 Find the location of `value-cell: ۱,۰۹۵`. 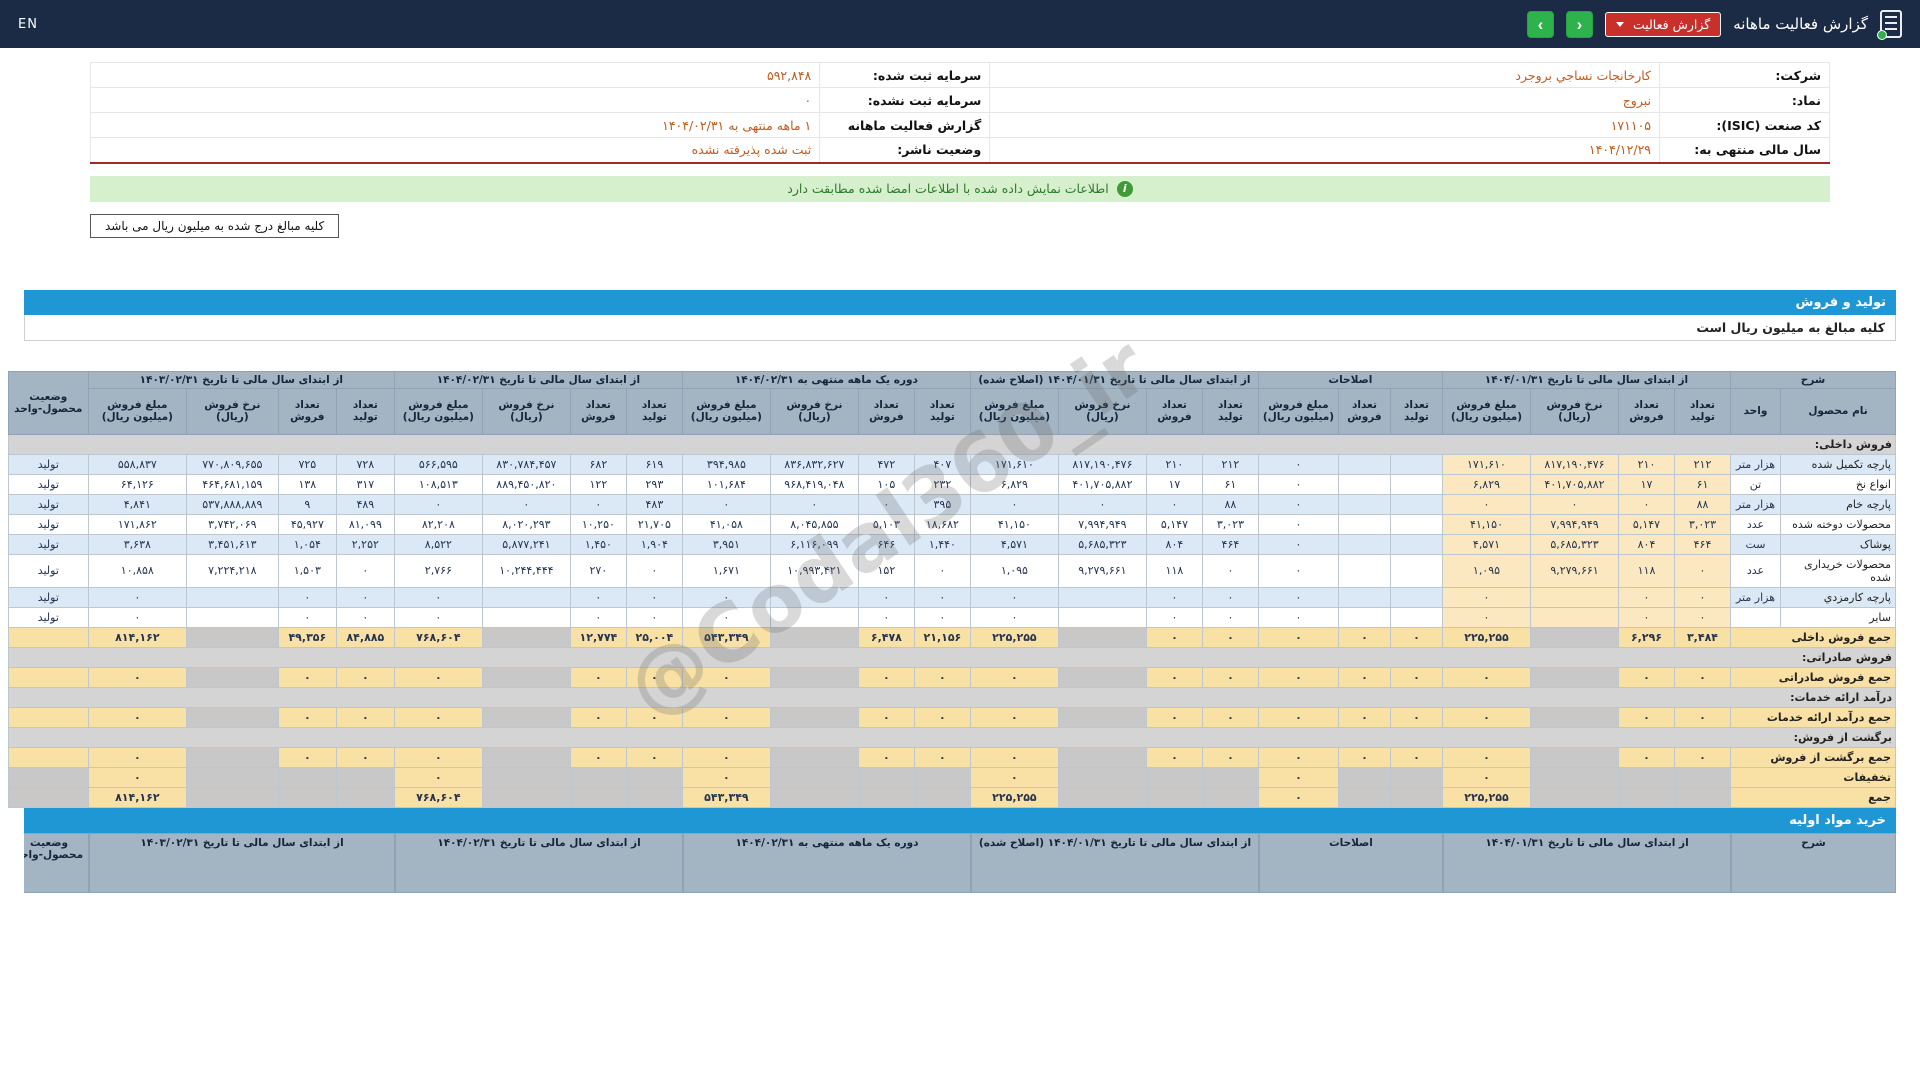

value-cell: ۱,۰۹۵ is located at coordinates (1014, 570).